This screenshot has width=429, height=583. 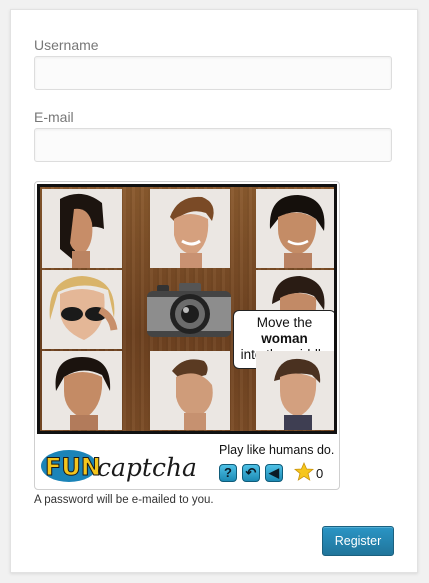 I want to click on speaker-icon: ◀, so click(x=274, y=472).